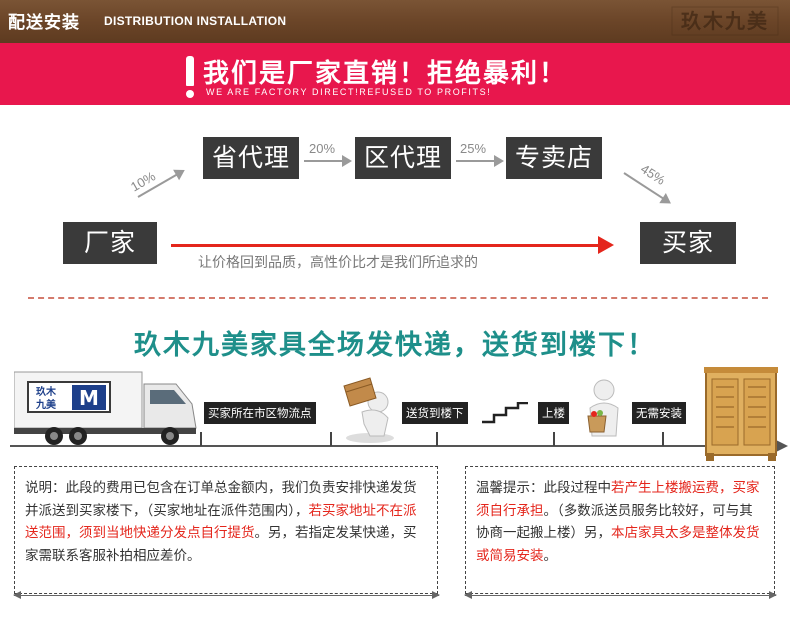 This screenshot has width=790, height=620. Describe the element at coordinates (659, 413) in the screenshot. I see `step-label: 无需安装` at that location.